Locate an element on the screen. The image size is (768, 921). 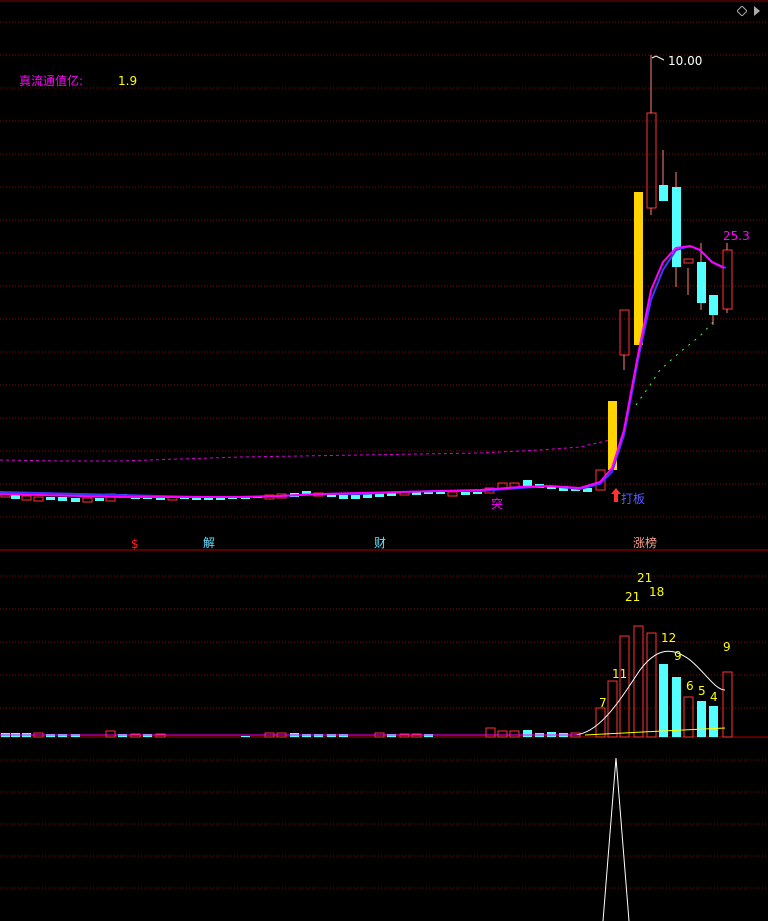
scroll-arrow-icon is located at coordinates (757, 11).